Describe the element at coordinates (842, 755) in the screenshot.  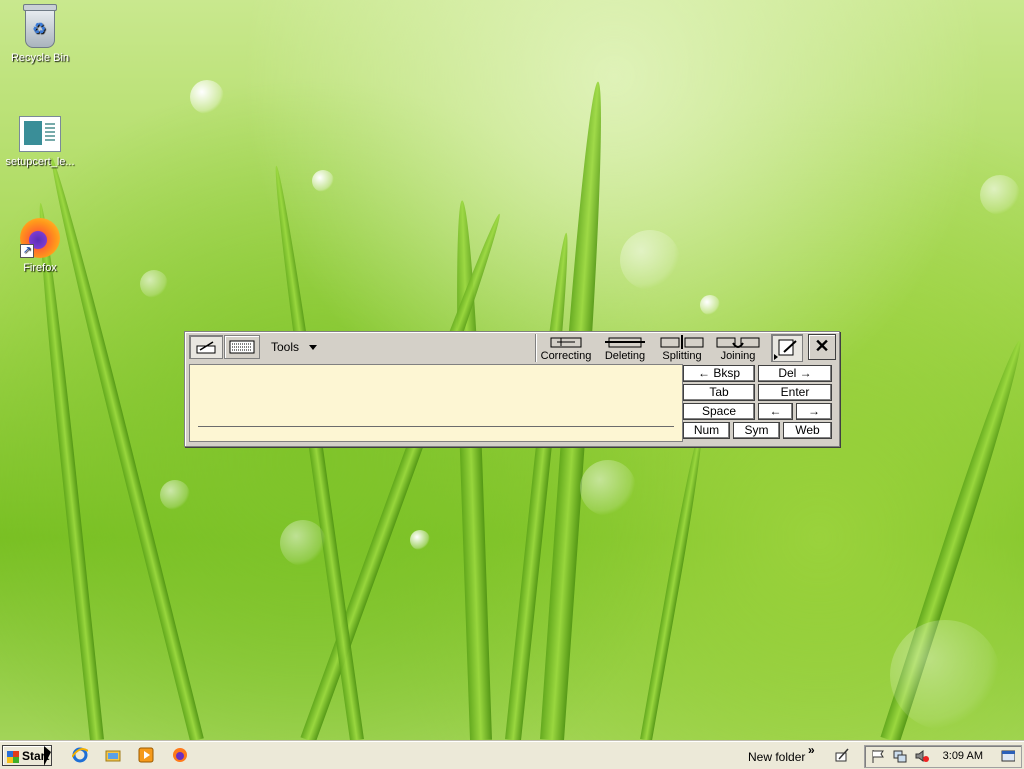
I see `pen-input-tray-icon` at that location.